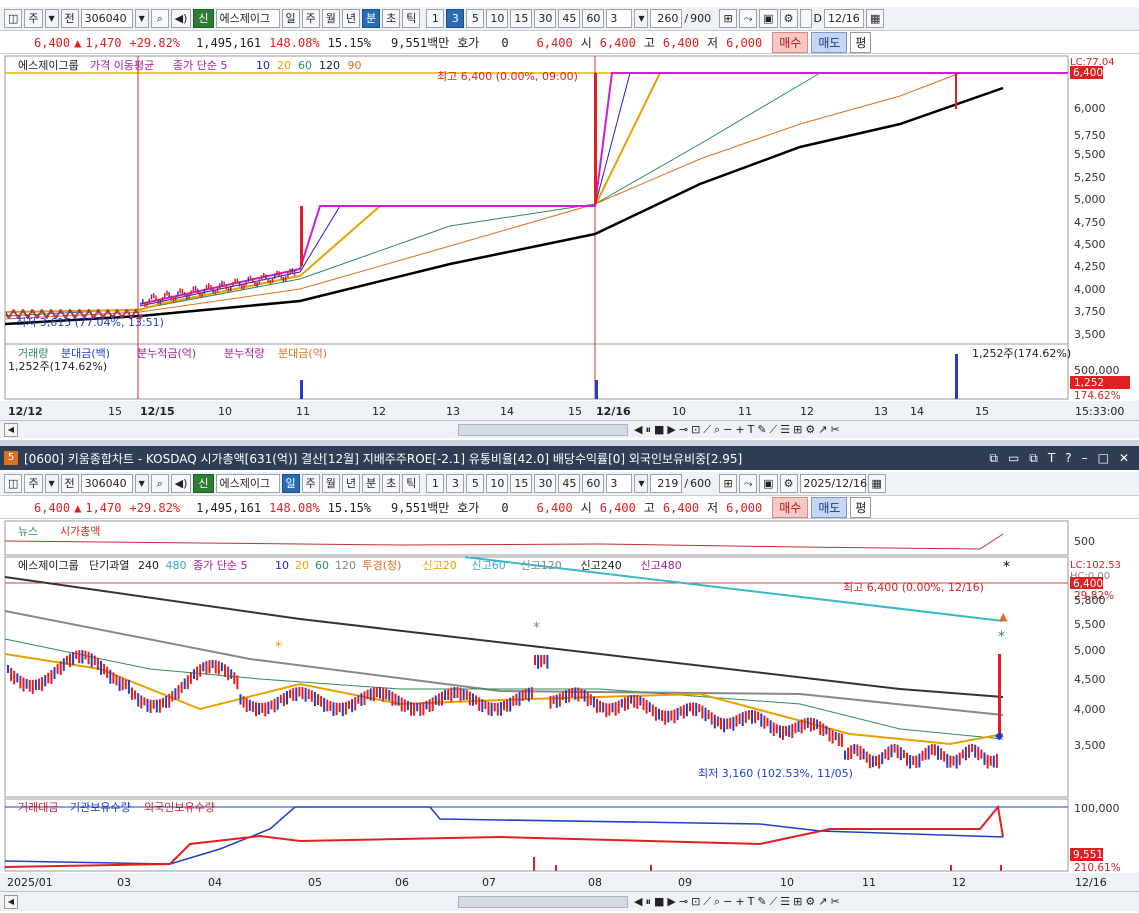 This screenshot has height=913, width=1139. Describe the element at coordinates (33, 483) in the screenshot. I see `freq-select: 주` at that location.